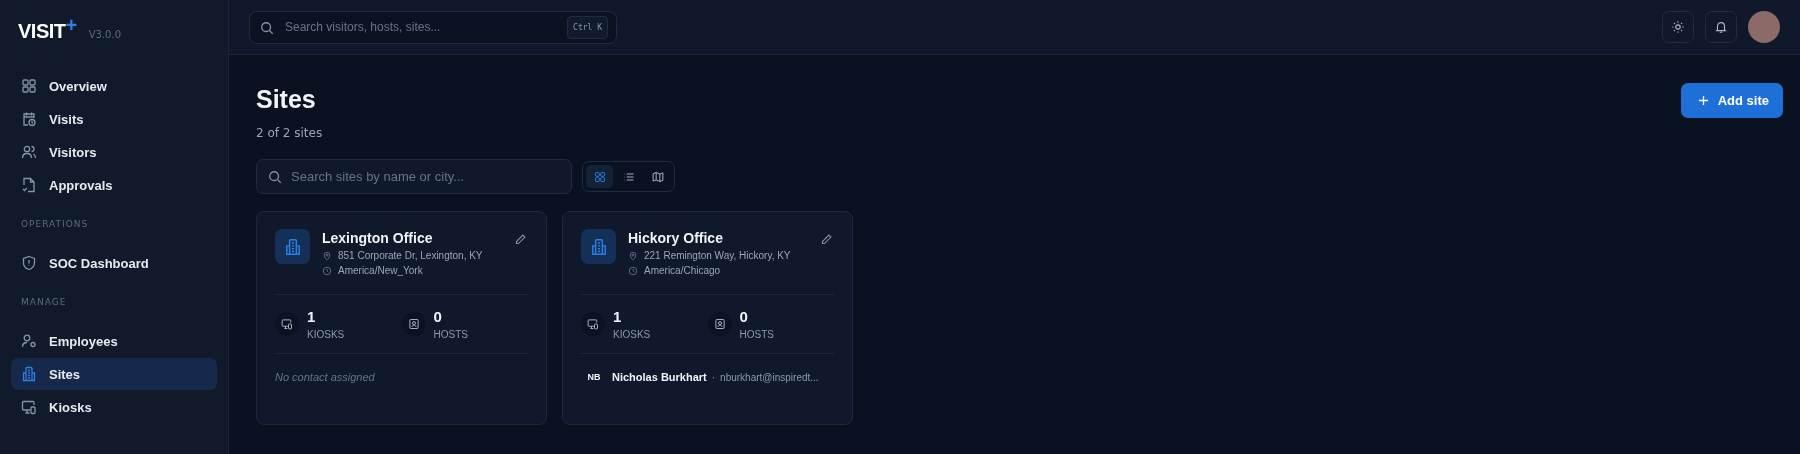 This screenshot has width=1800, height=454. I want to click on sidebar-item: Sites, so click(114, 374).